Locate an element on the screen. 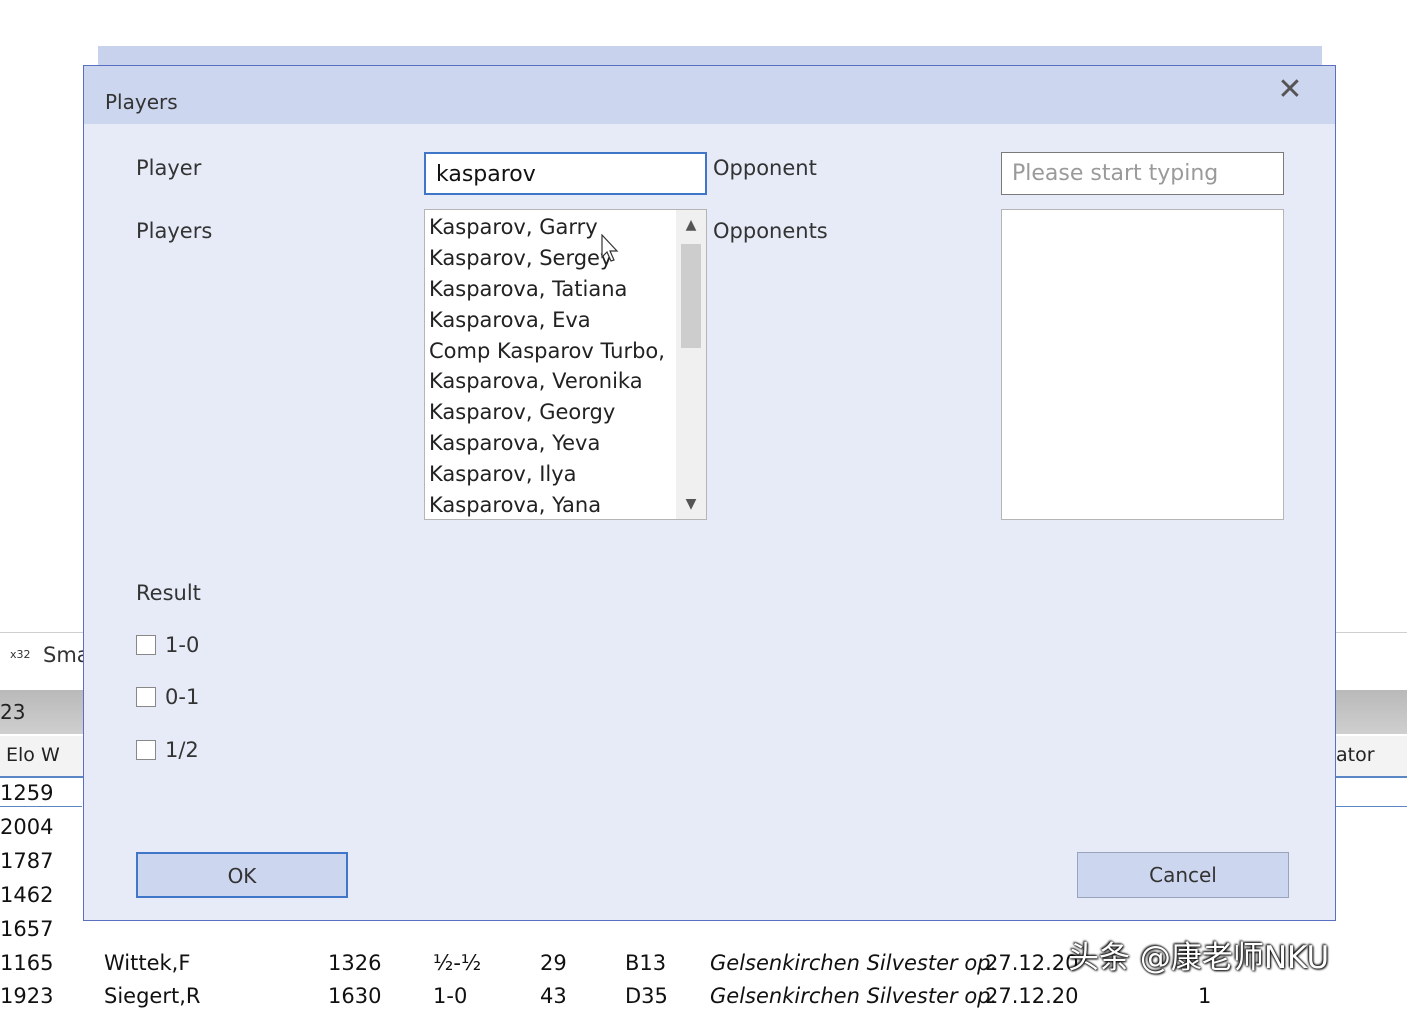  moves-cell: 29 is located at coordinates (553, 963).